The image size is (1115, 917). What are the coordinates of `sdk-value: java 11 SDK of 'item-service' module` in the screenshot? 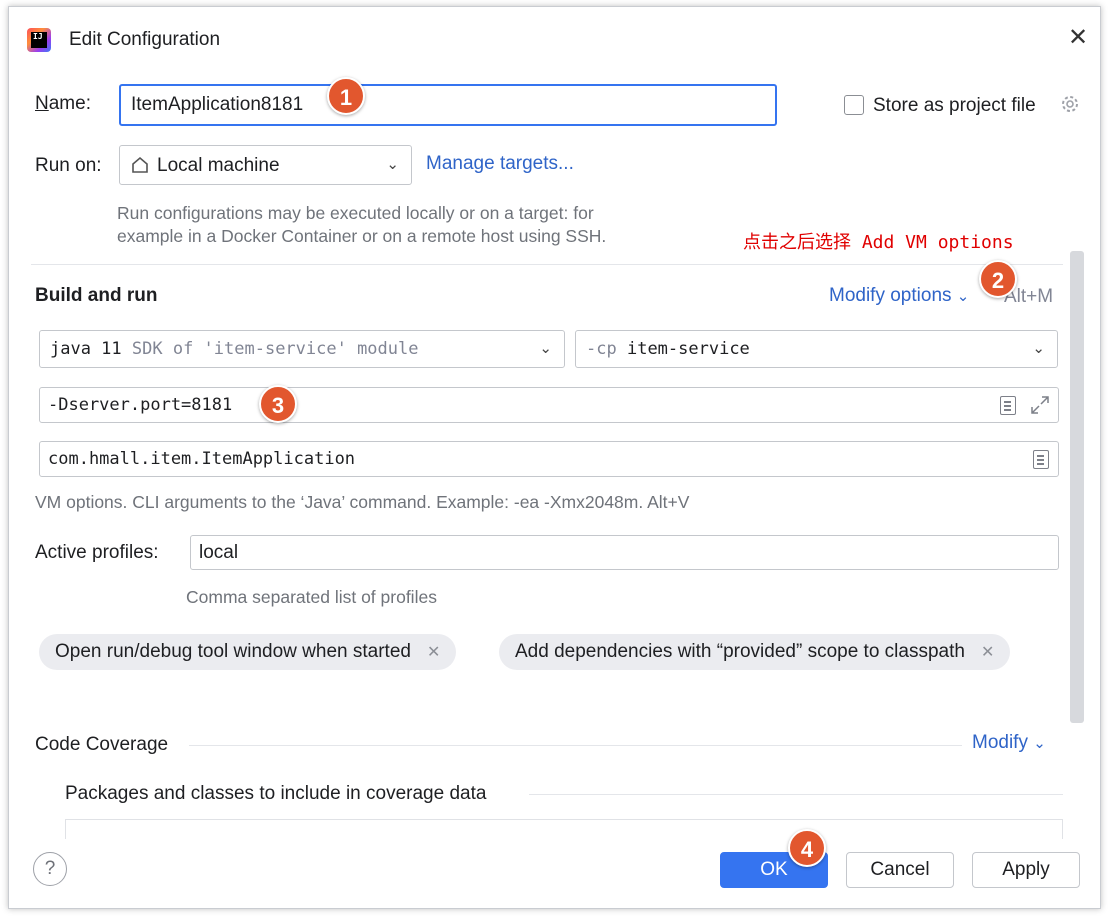 It's located at (234, 349).